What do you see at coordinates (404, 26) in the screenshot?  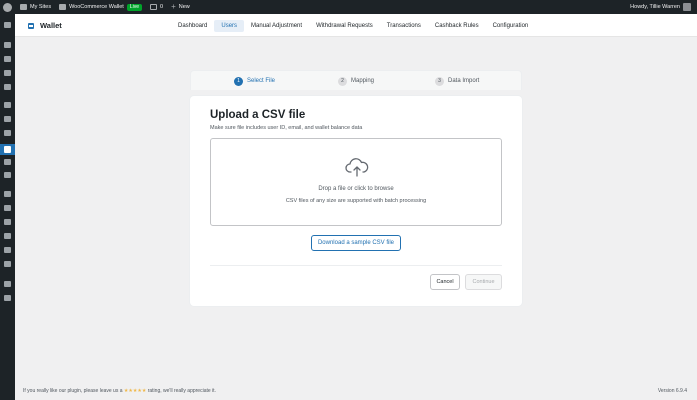 I see `tab-transactions: Transactions` at bounding box center [404, 26].